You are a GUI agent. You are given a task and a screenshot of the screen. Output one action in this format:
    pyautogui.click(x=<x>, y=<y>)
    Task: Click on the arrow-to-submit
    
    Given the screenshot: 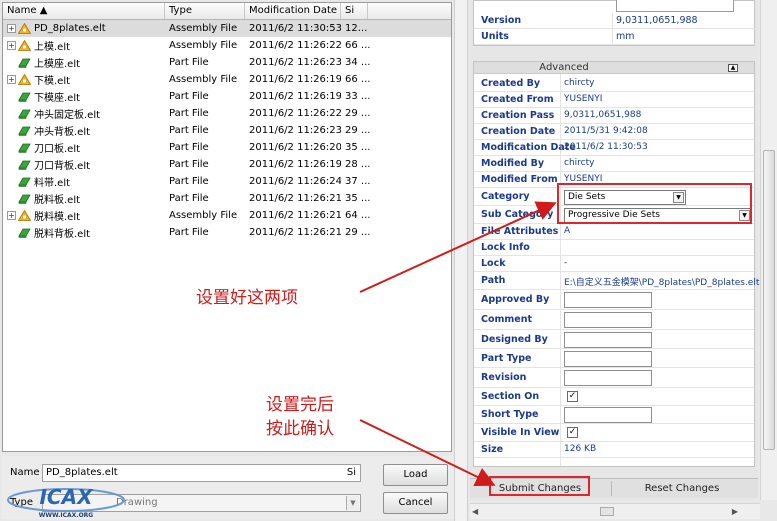 What is the action you would take?
    pyautogui.click(x=427, y=453)
    